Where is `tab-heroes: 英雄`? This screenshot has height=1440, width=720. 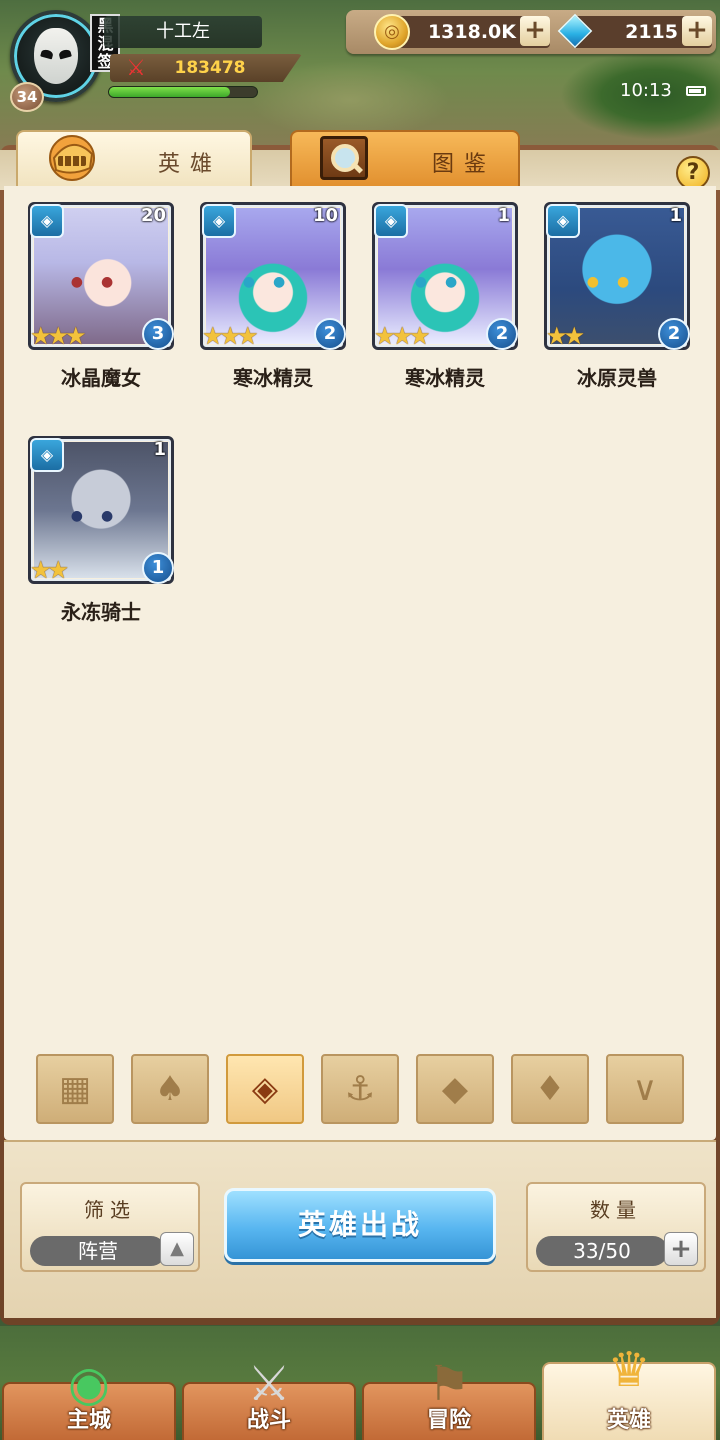 tab-heroes: 英雄 is located at coordinates (134, 159).